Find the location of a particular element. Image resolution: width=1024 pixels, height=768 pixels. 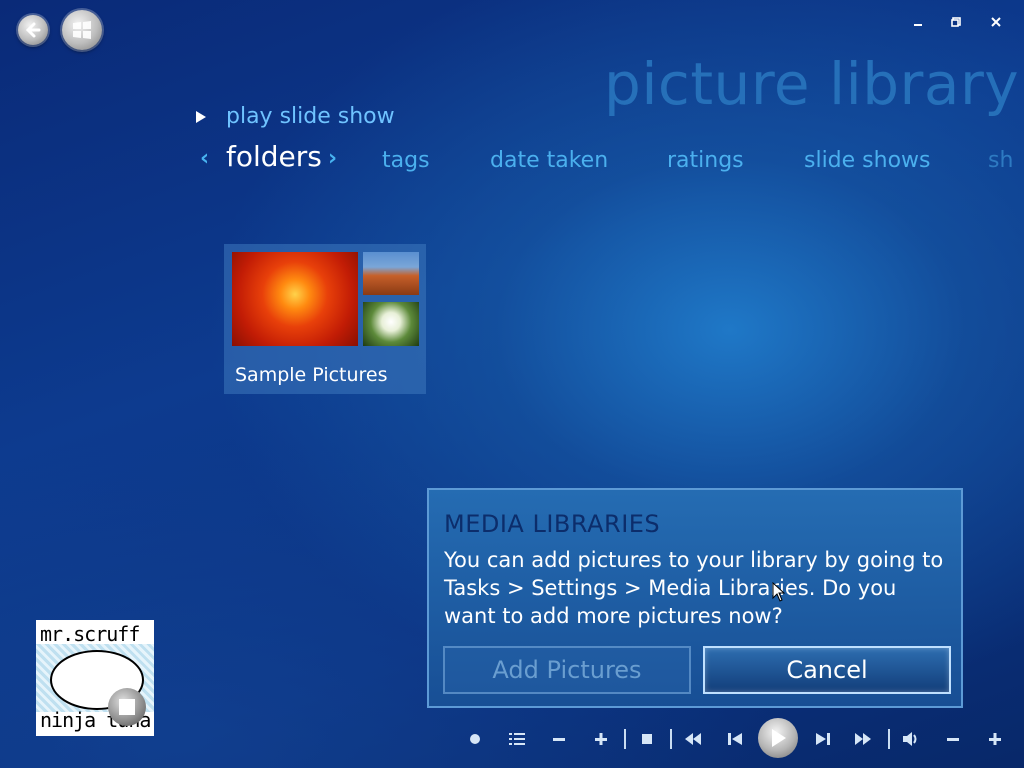

transport-controls is located at coordinates (740, 738).